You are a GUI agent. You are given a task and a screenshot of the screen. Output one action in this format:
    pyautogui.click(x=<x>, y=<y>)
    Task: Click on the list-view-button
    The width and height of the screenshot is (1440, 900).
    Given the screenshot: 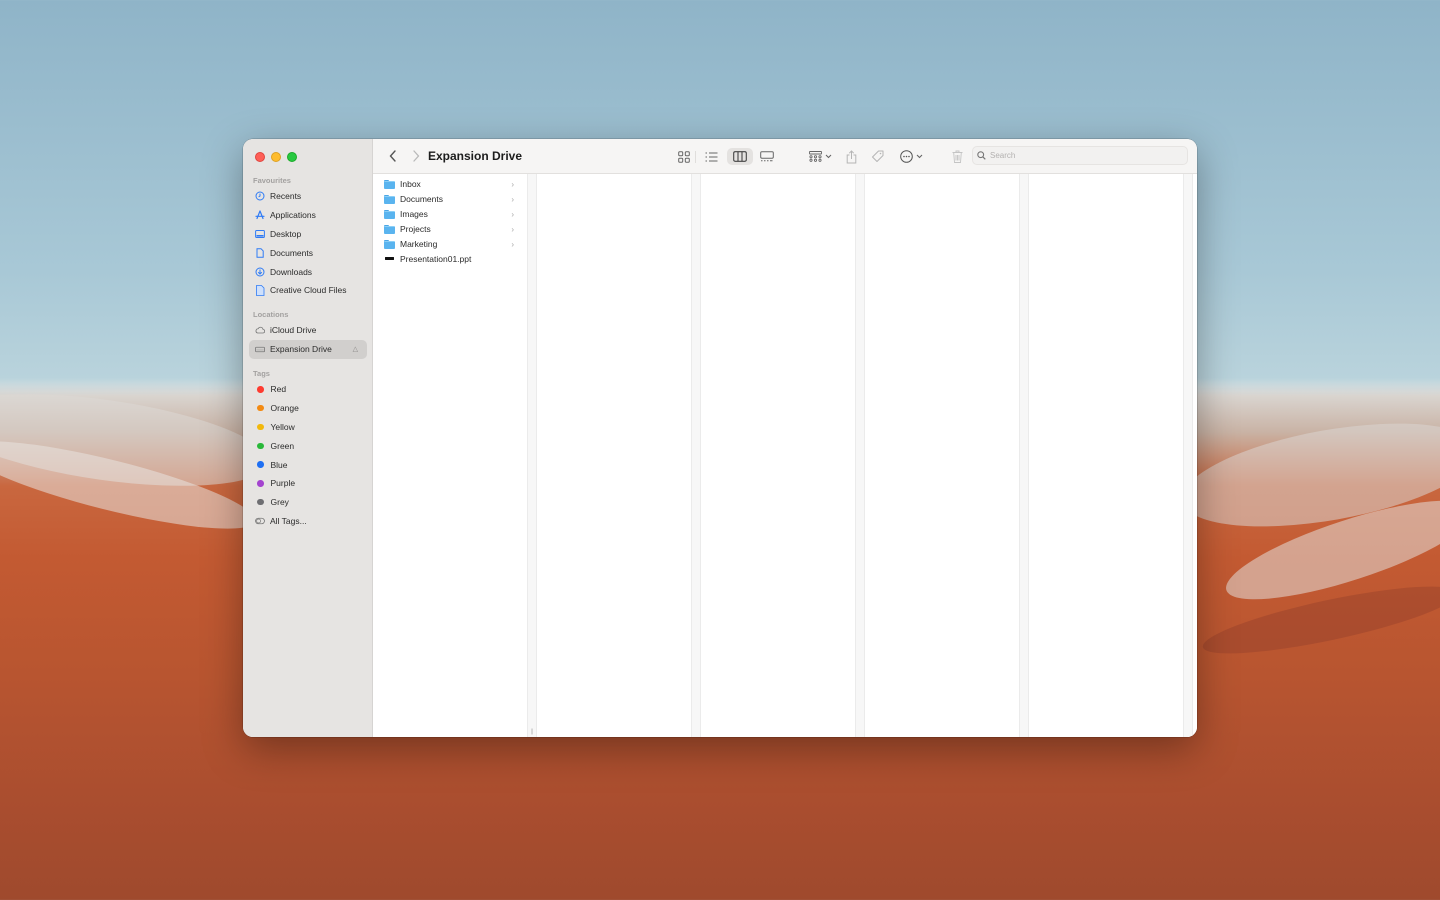 What is the action you would take?
    pyautogui.click(x=711, y=156)
    